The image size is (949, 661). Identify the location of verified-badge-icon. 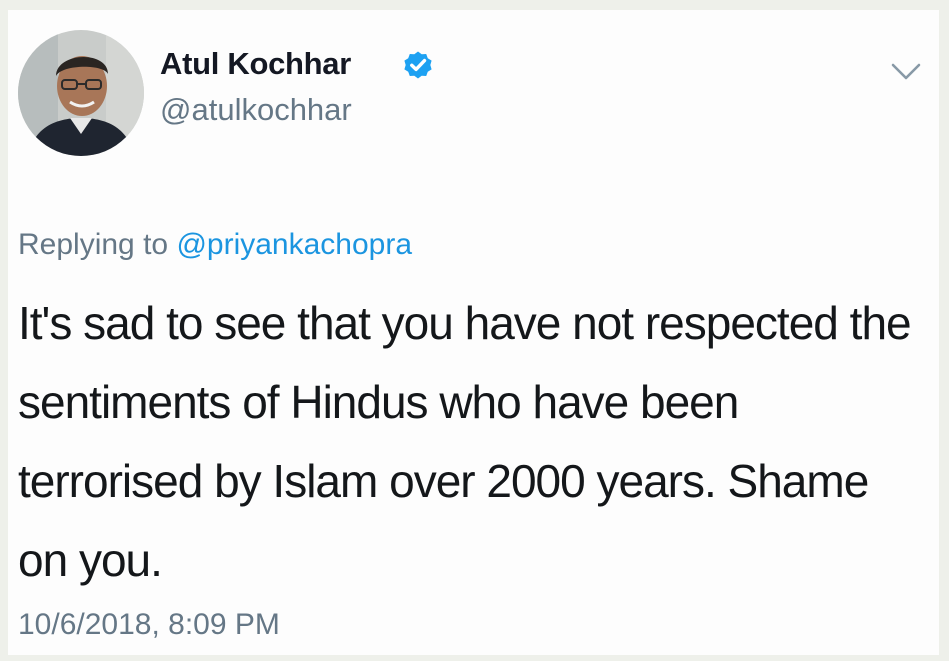
(418, 65).